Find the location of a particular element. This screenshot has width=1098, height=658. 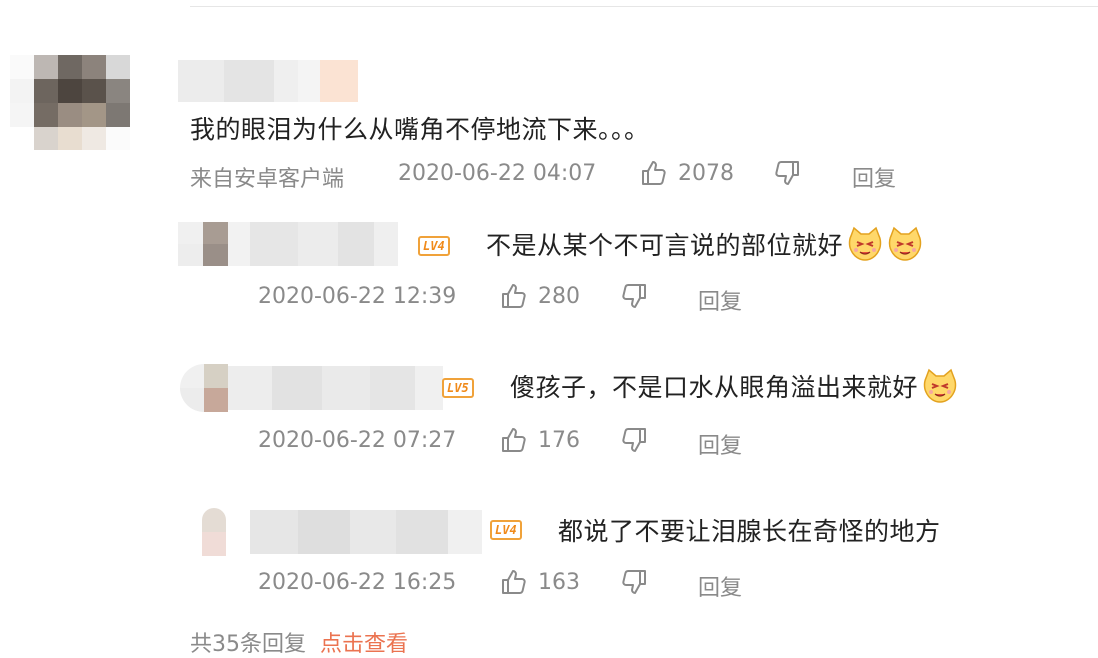

like-button: 176 is located at coordinates (540, 440).